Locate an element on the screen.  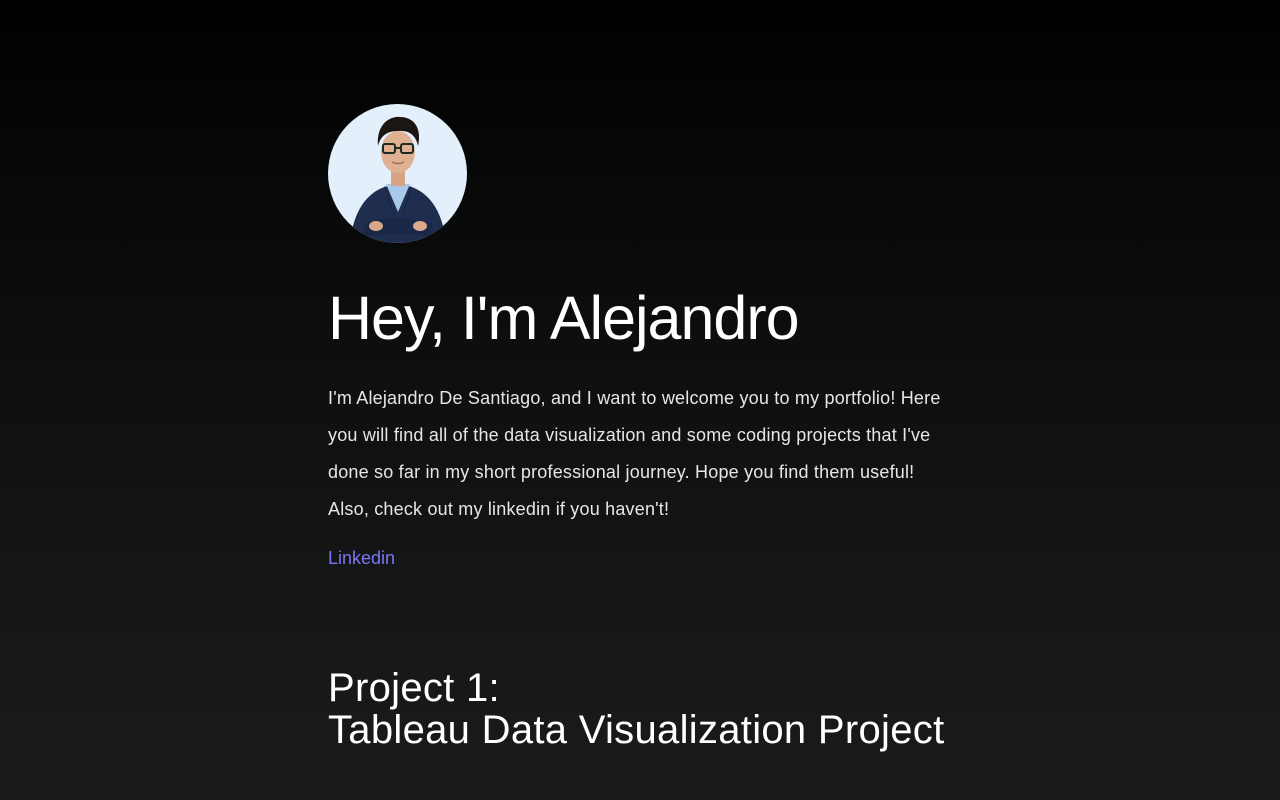
linkedin-link: Linkedin is located at coordinates (361, 558).